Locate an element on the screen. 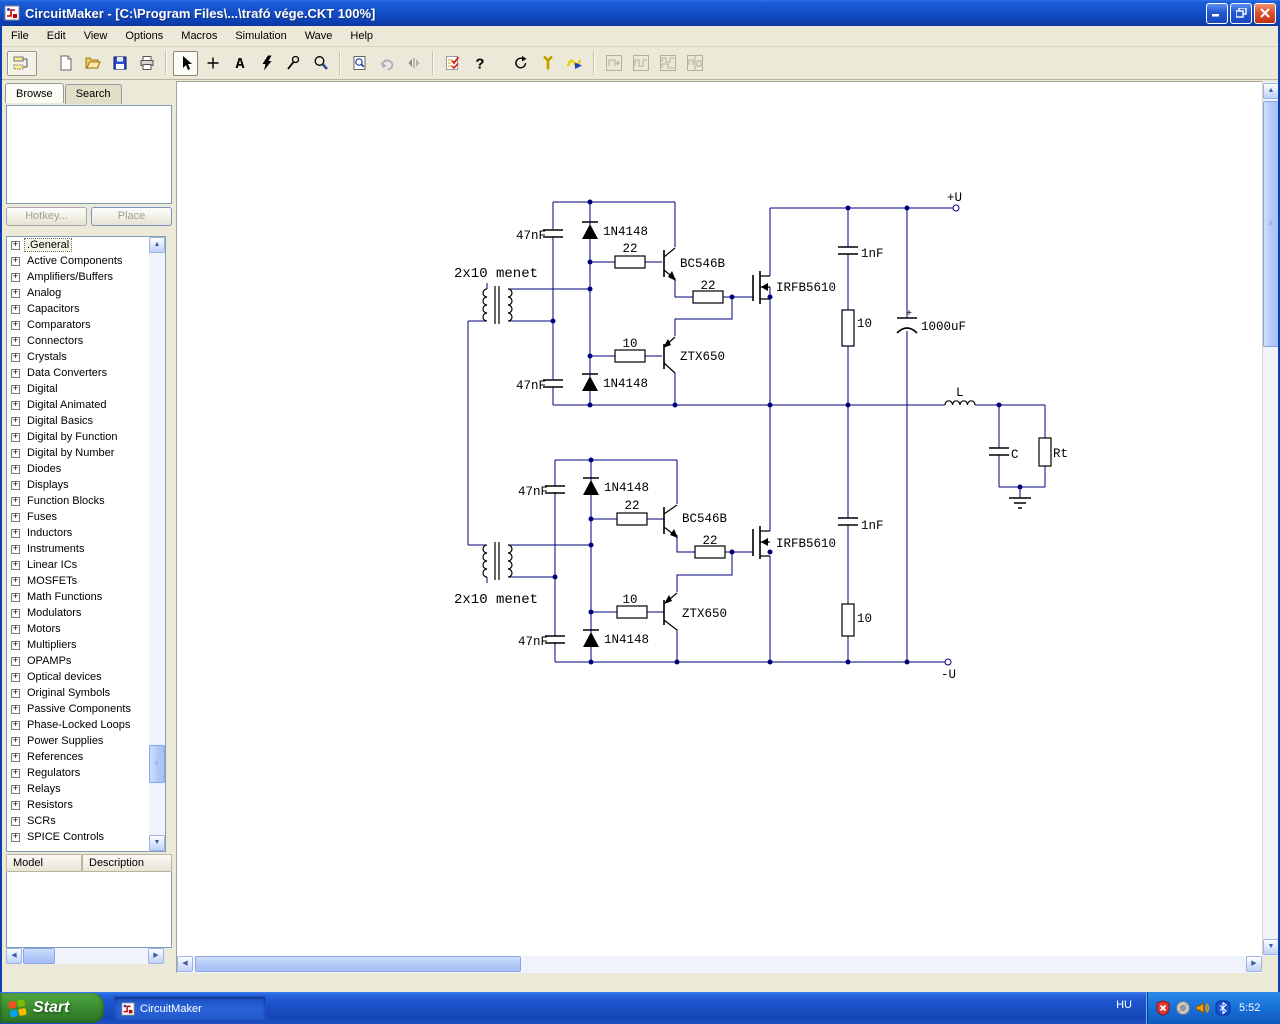  browse-panel-button is located at coordinates (22, 63).